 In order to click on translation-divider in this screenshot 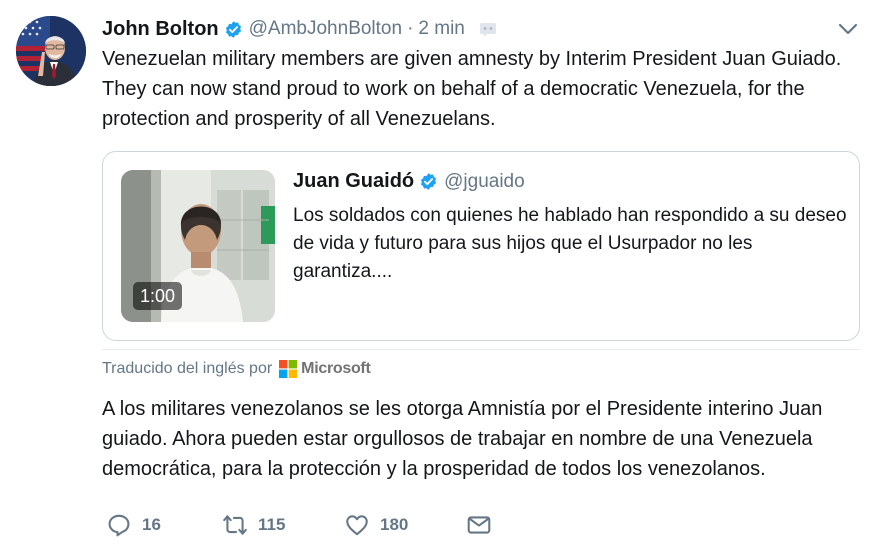, I will do `click(481, 349)`.